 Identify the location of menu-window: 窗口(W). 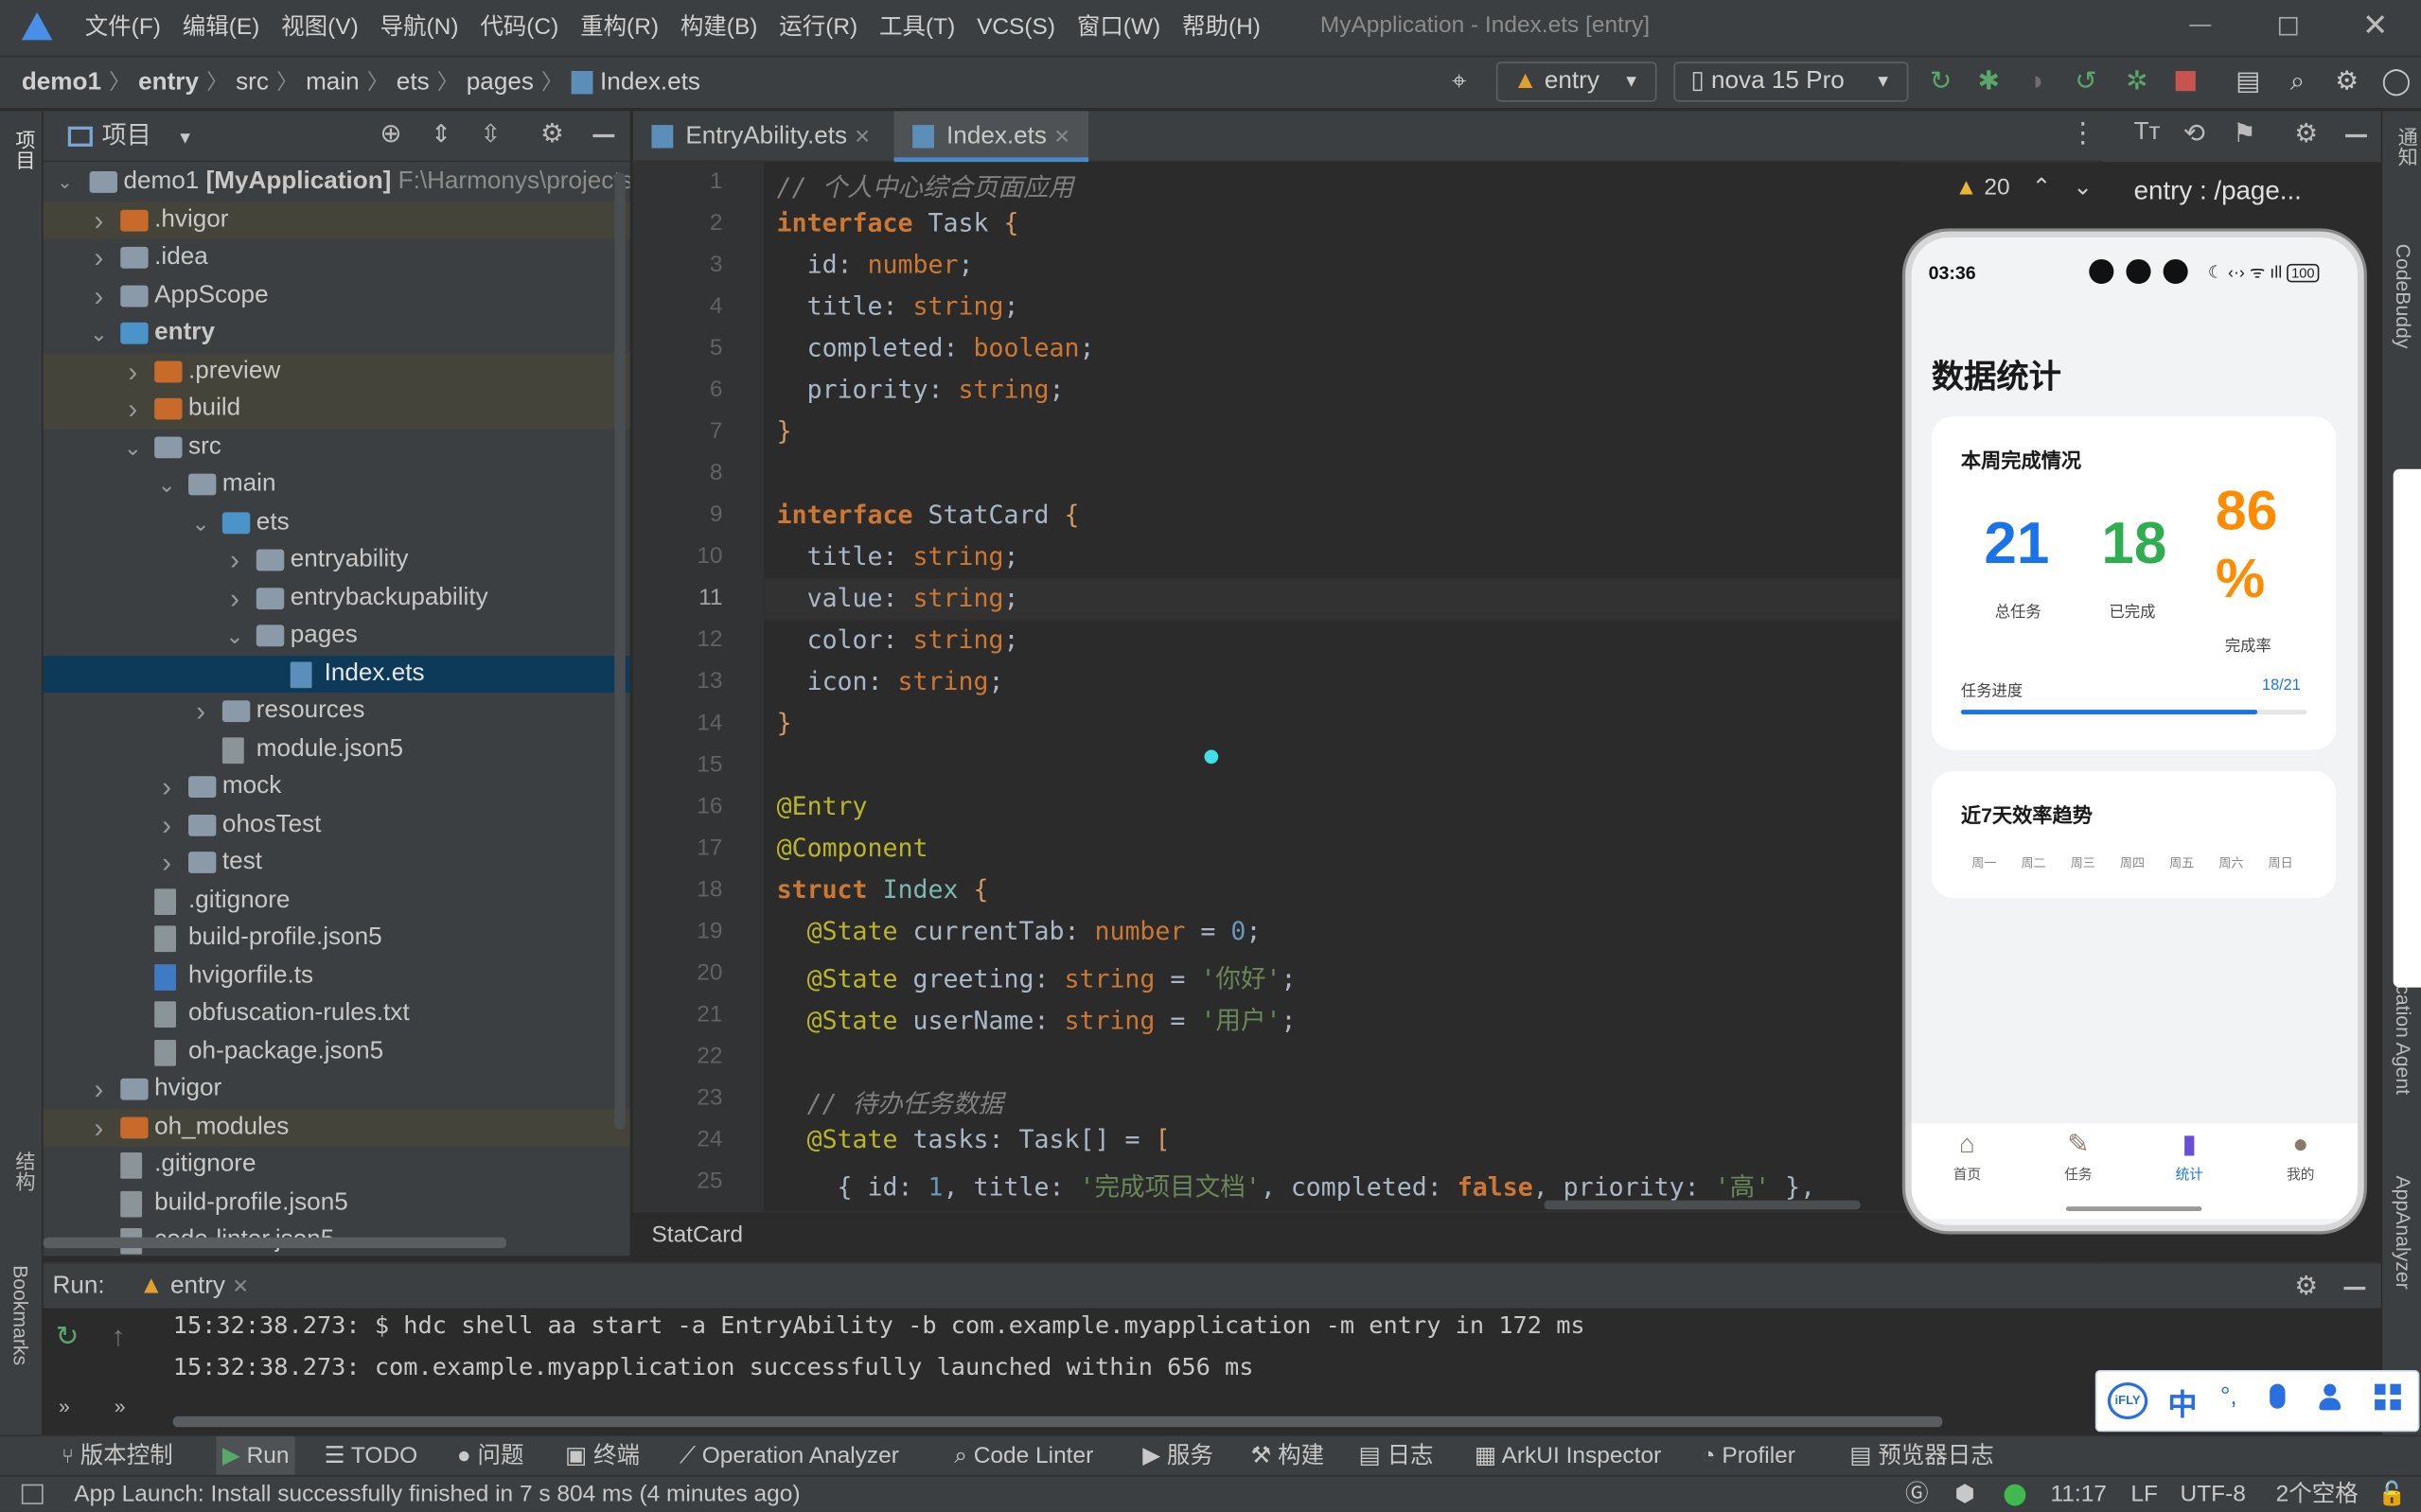
(1119, 28).